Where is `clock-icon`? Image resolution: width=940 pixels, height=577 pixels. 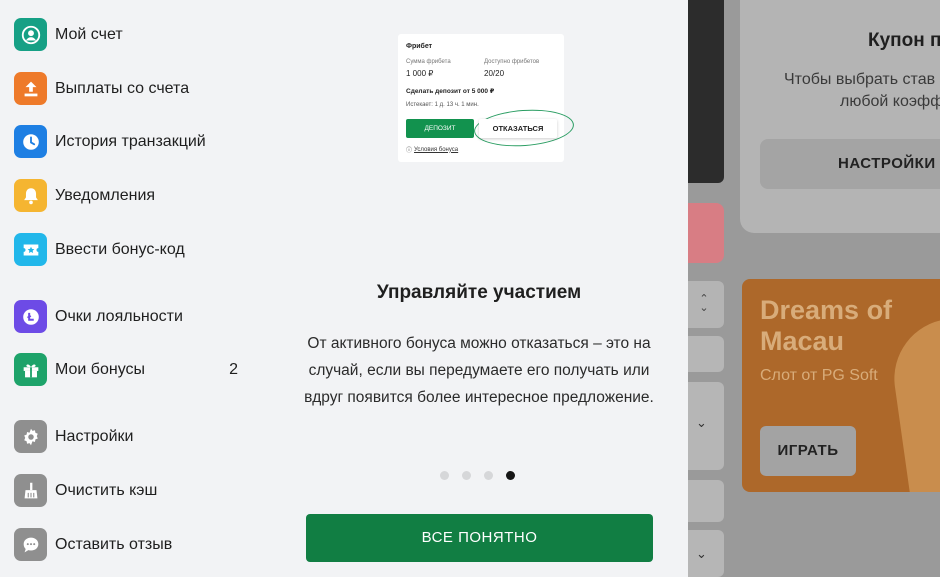 clock-icon is located at coordinates (30, 141).